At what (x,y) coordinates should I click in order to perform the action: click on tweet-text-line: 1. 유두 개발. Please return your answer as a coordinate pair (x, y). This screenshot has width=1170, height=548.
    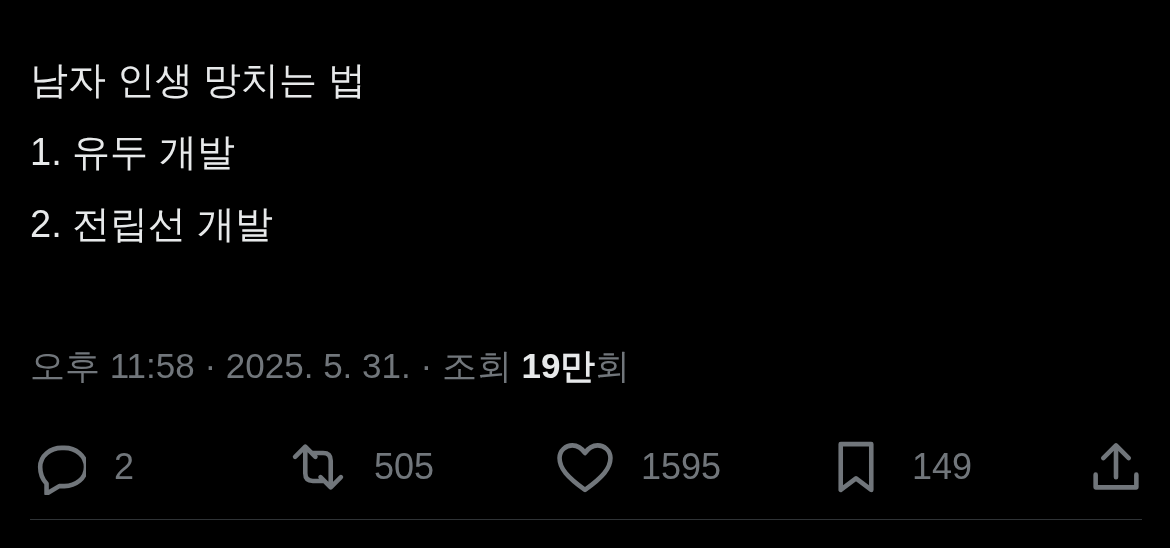
    Looking at the image, I should click on (133, 152).